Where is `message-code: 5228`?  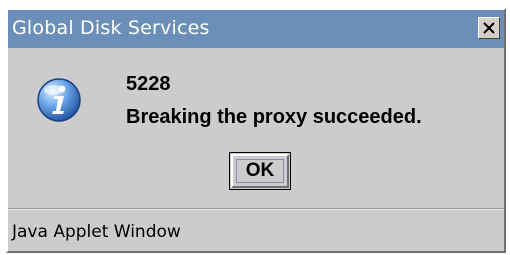
message-code: 5228 is located at coordinates (148, 84).